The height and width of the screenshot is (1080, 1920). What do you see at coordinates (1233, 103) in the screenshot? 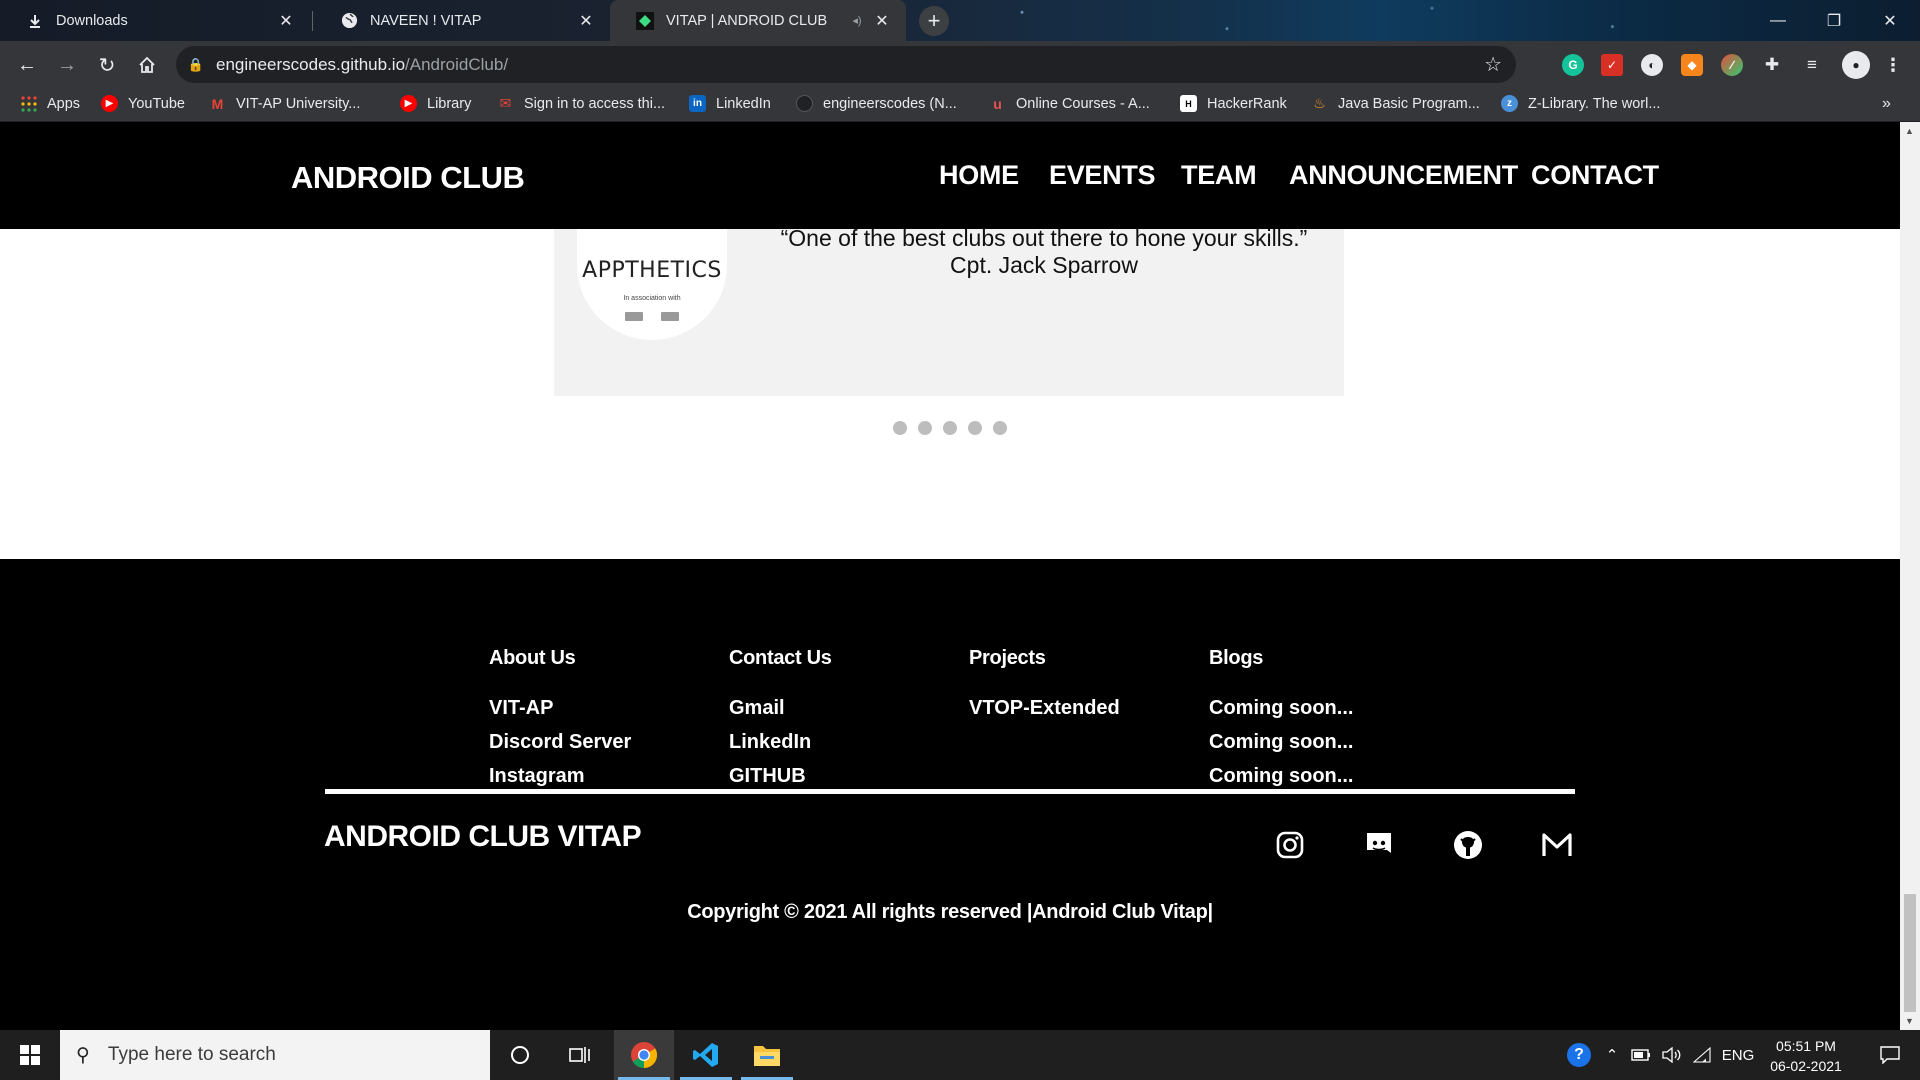
I see `bookmark-hackerrank: H HackerRank` at bounding box center [1233, 103].